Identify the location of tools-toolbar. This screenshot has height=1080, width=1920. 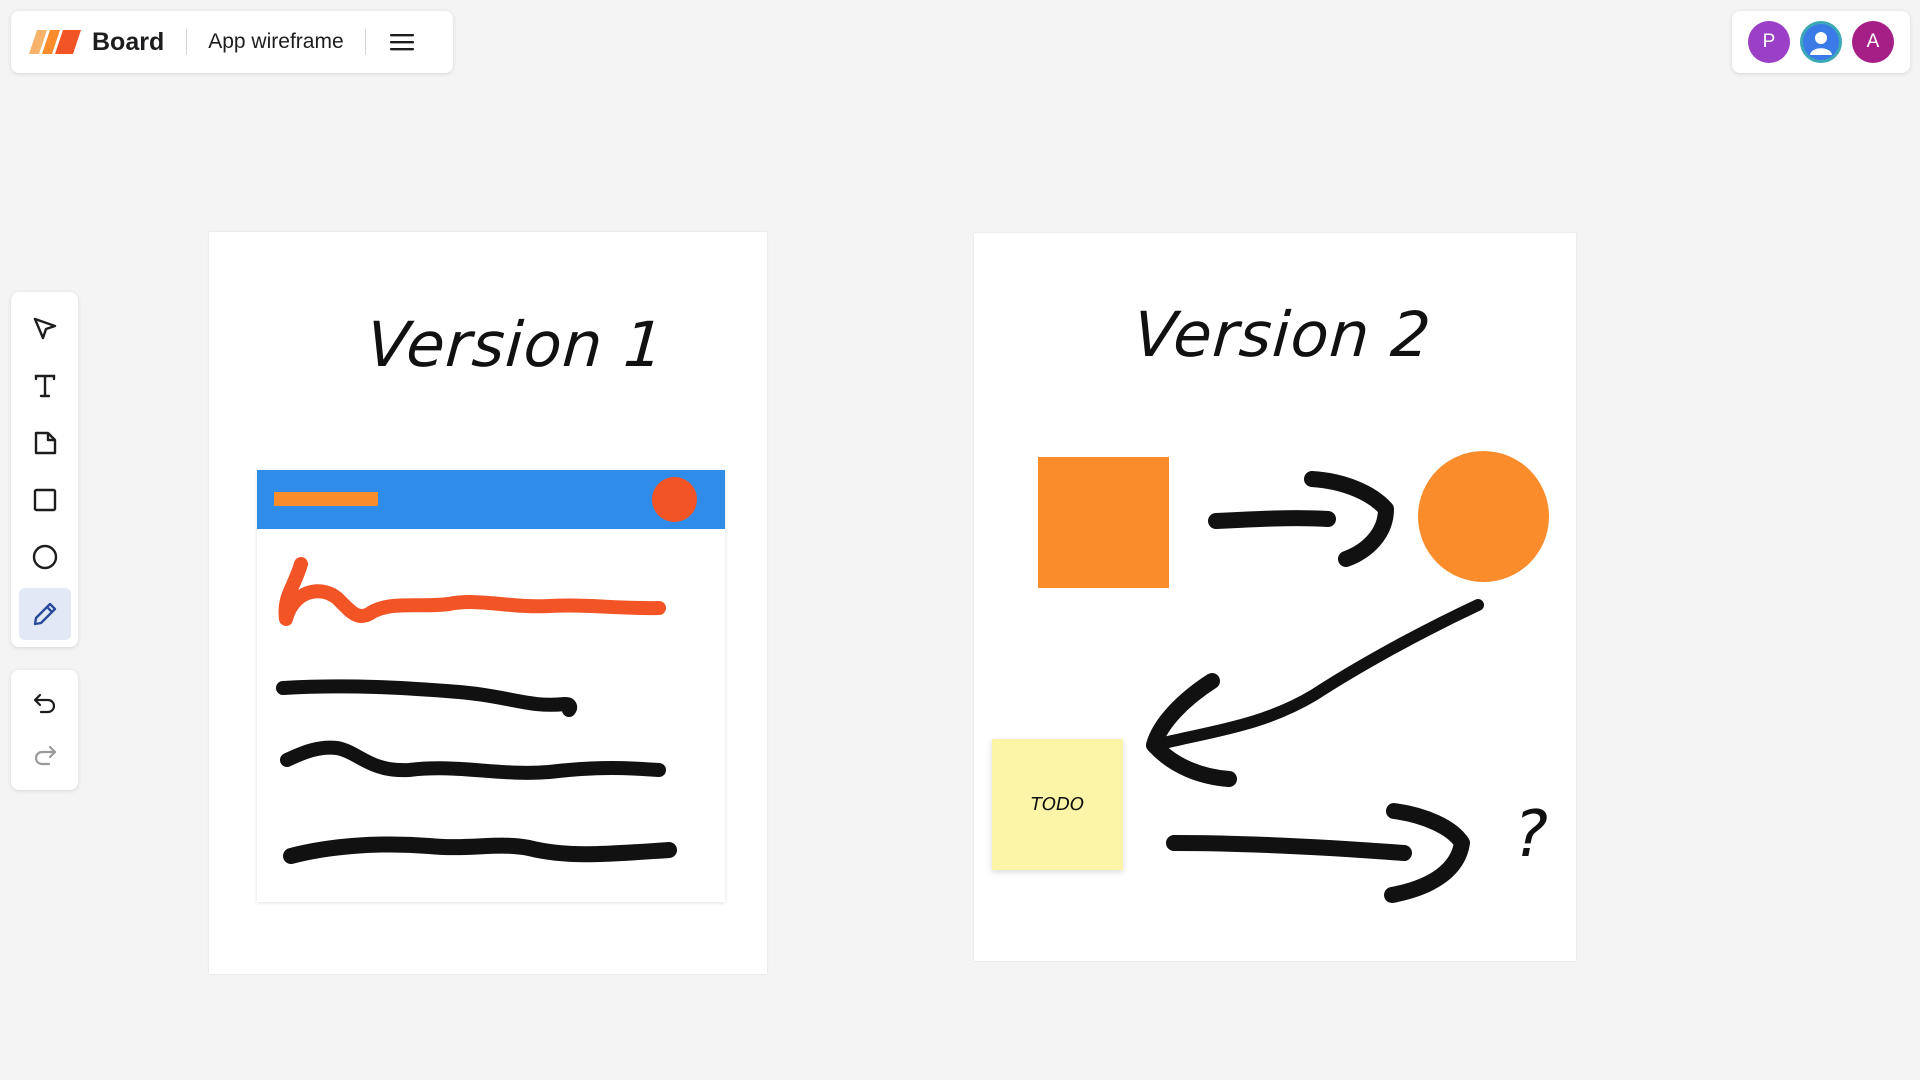
(44, 469).